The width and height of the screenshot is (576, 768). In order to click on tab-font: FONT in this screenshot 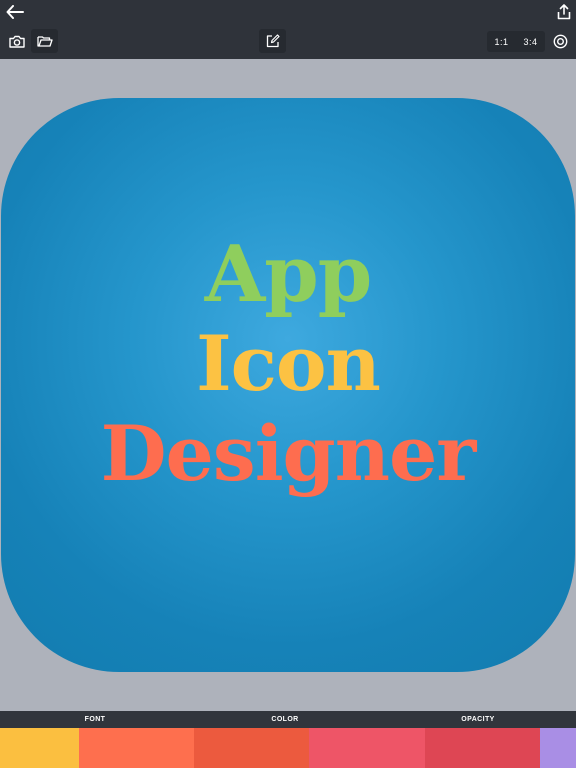, I will do `click(95, 719)`.